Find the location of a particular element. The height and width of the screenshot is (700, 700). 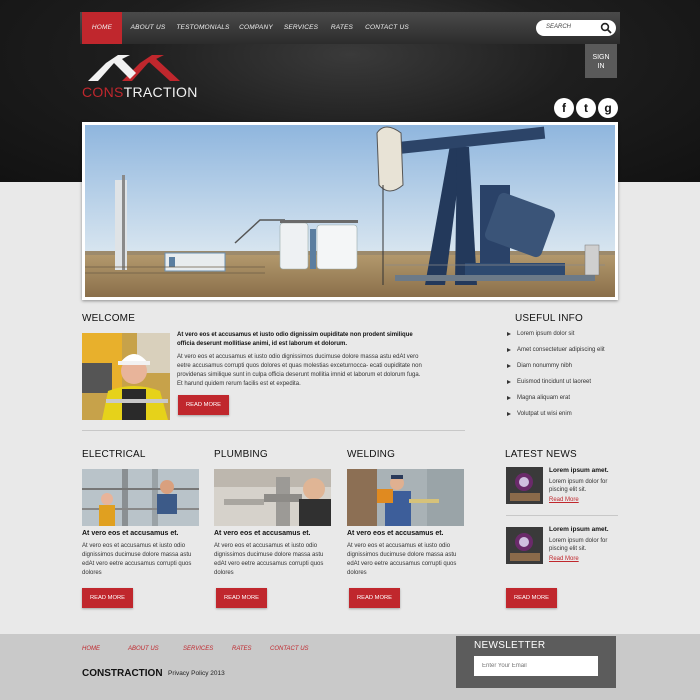

welding-photo is located at coordinates (405, 497).